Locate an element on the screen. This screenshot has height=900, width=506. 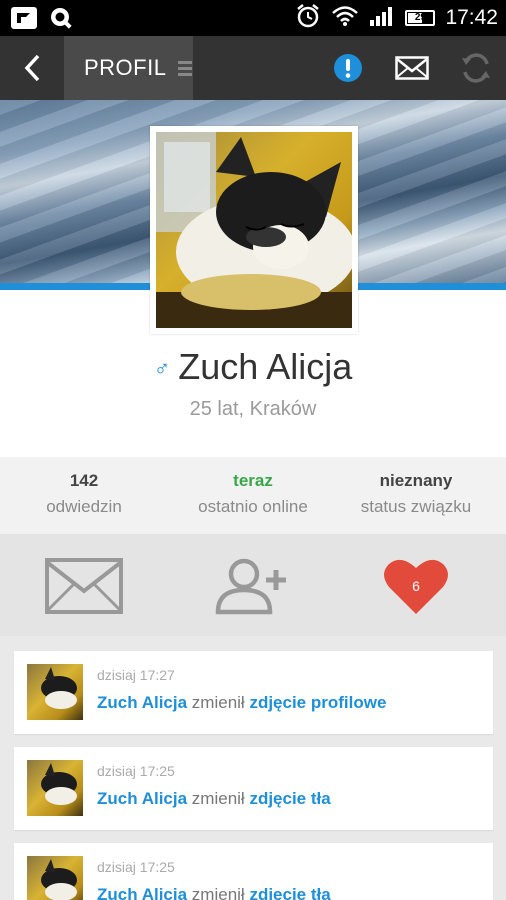
menu-icon is located at coordinates (185, 68).